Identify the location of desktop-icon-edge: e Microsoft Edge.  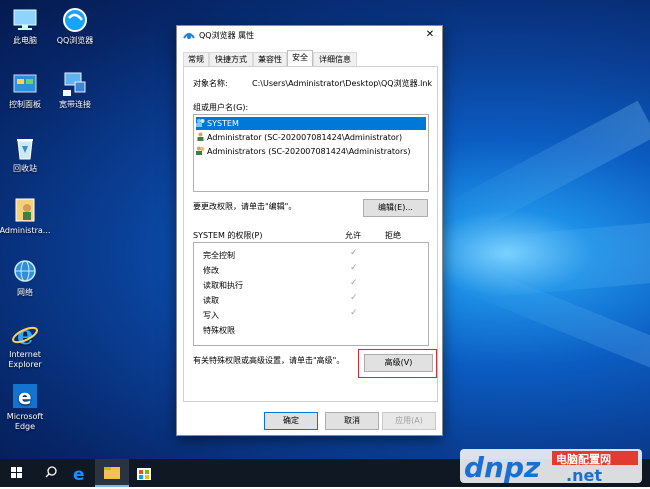
(27, 407).